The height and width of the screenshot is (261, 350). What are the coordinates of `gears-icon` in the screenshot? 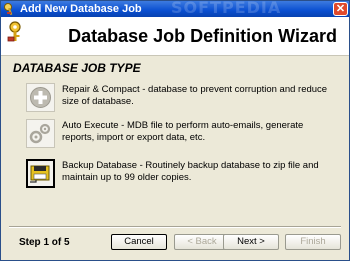 It's located at (40, 133).